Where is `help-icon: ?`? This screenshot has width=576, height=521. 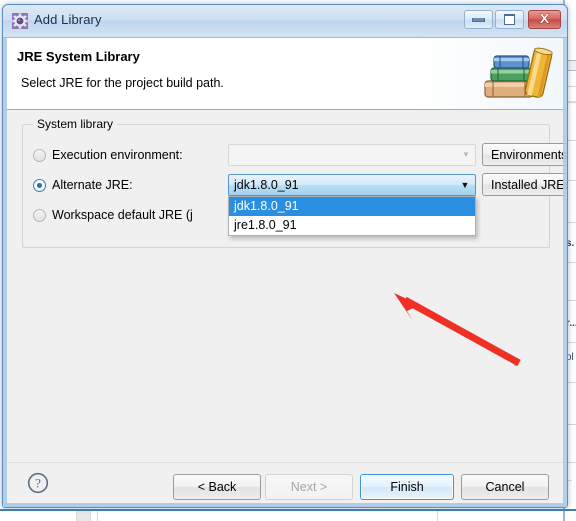 help-icon: ? is located at coordinates (38, 483).